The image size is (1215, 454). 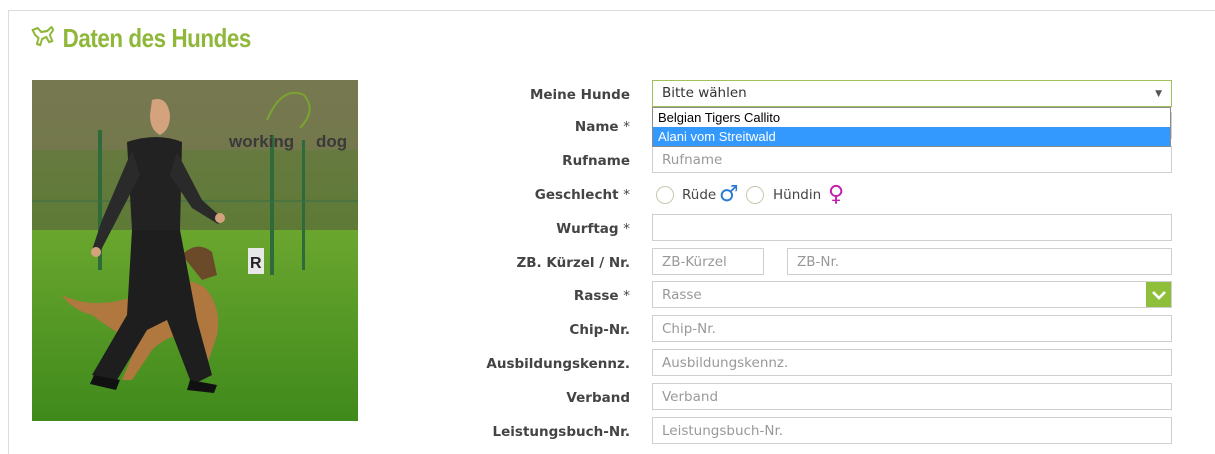 What do you see at coordinates (261, 141) in the screenshot?
I see `logo-text-working: working` at bounding box center [261, 141].